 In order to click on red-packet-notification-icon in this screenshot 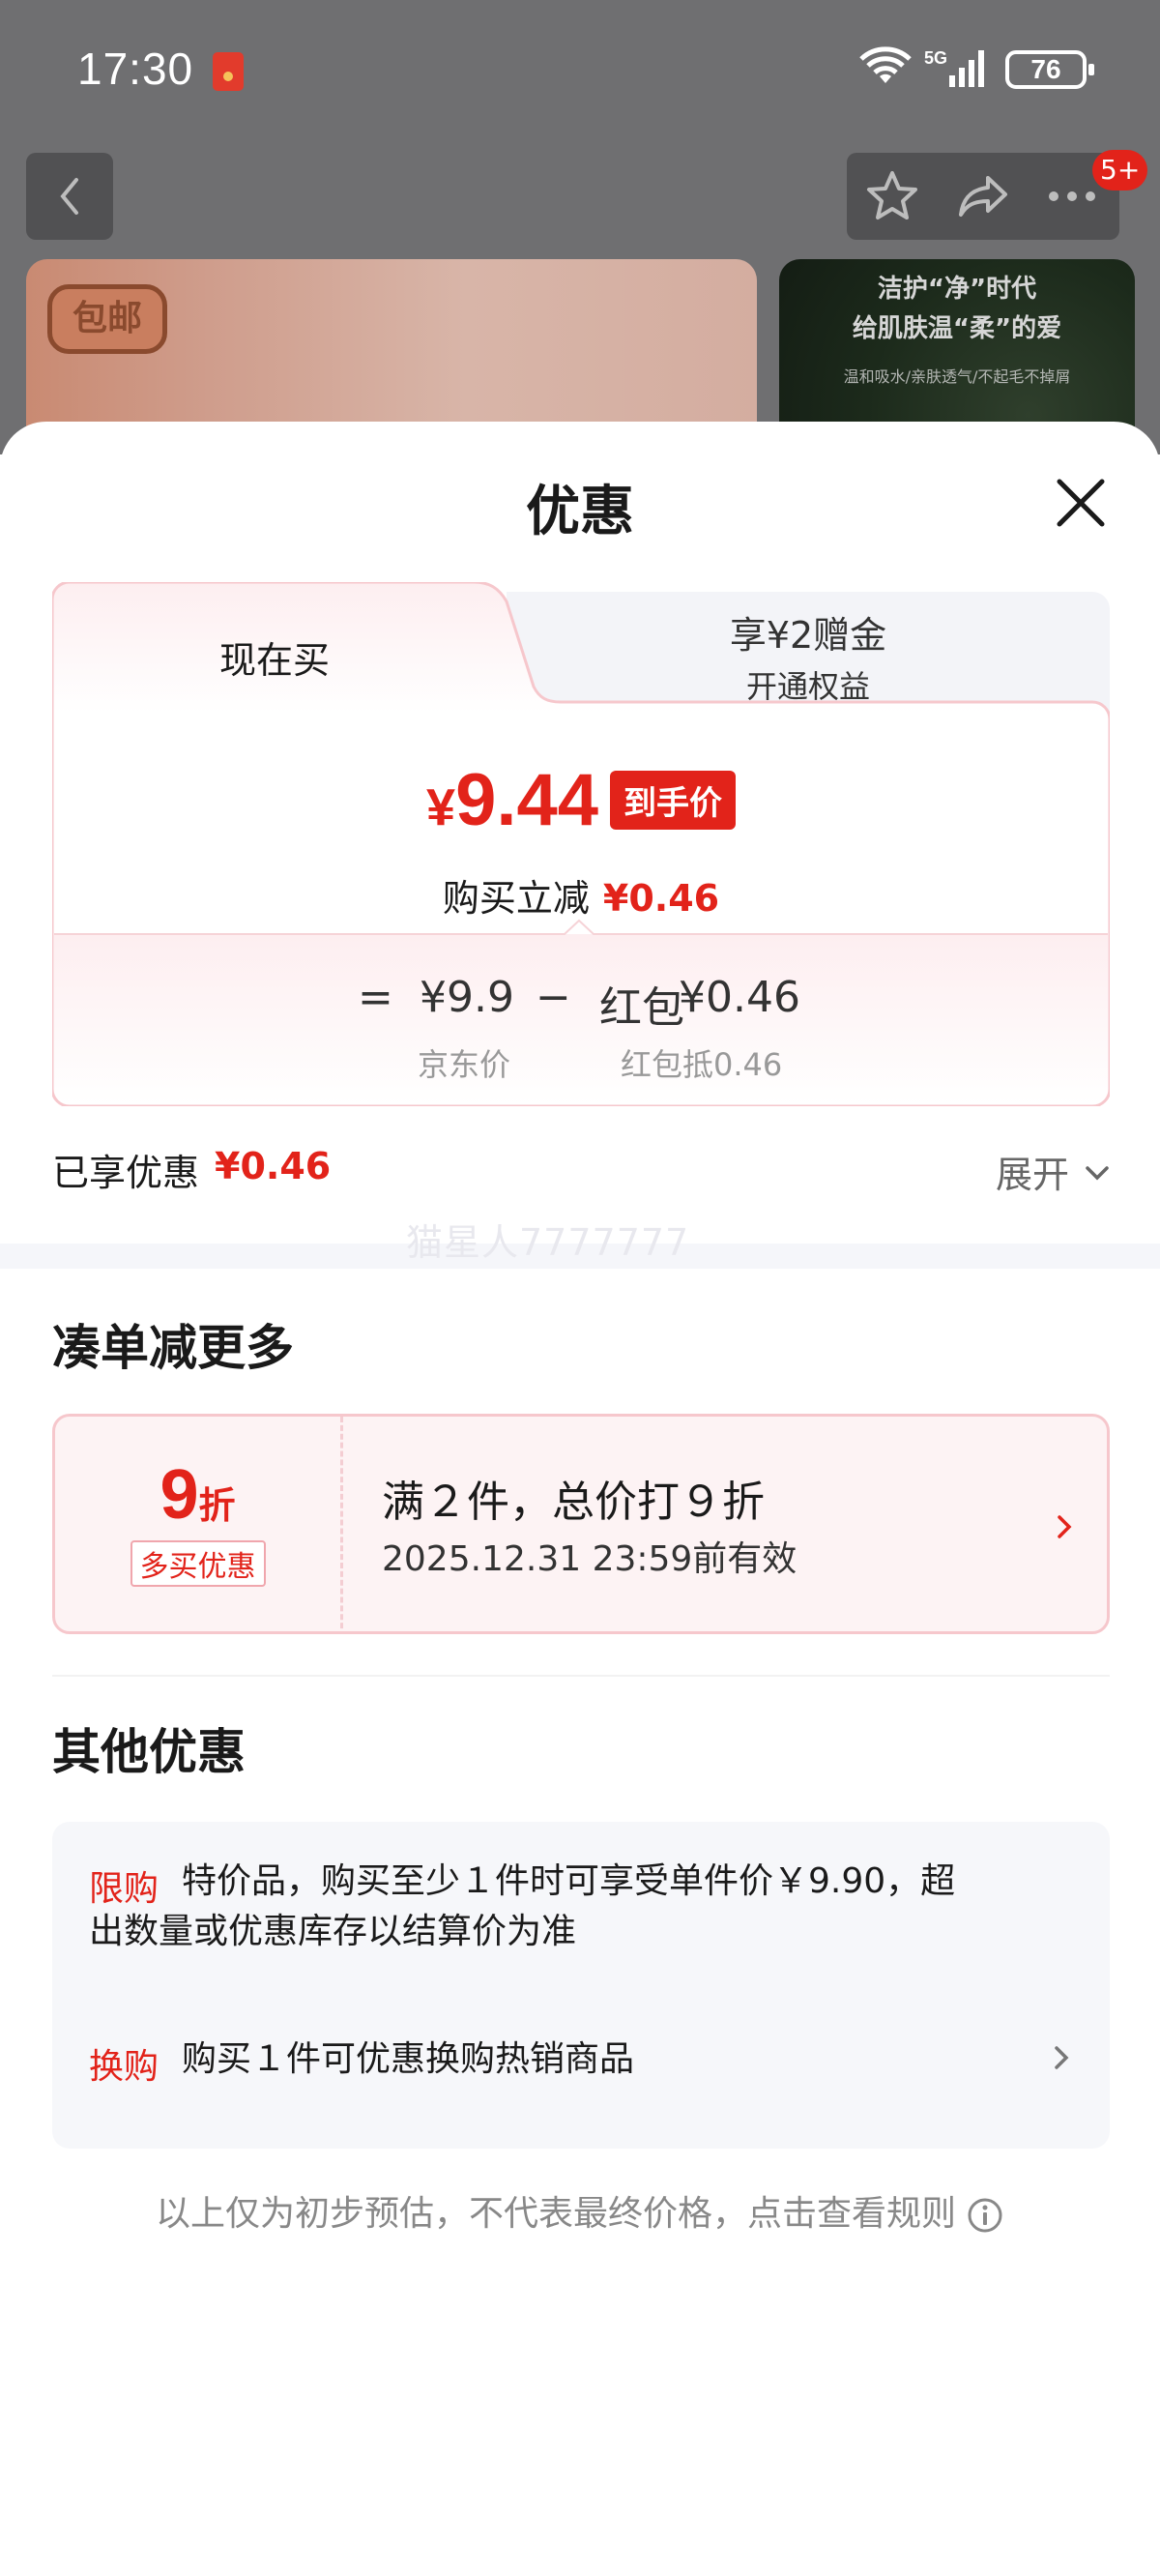, I will do `click(229, 71)`.